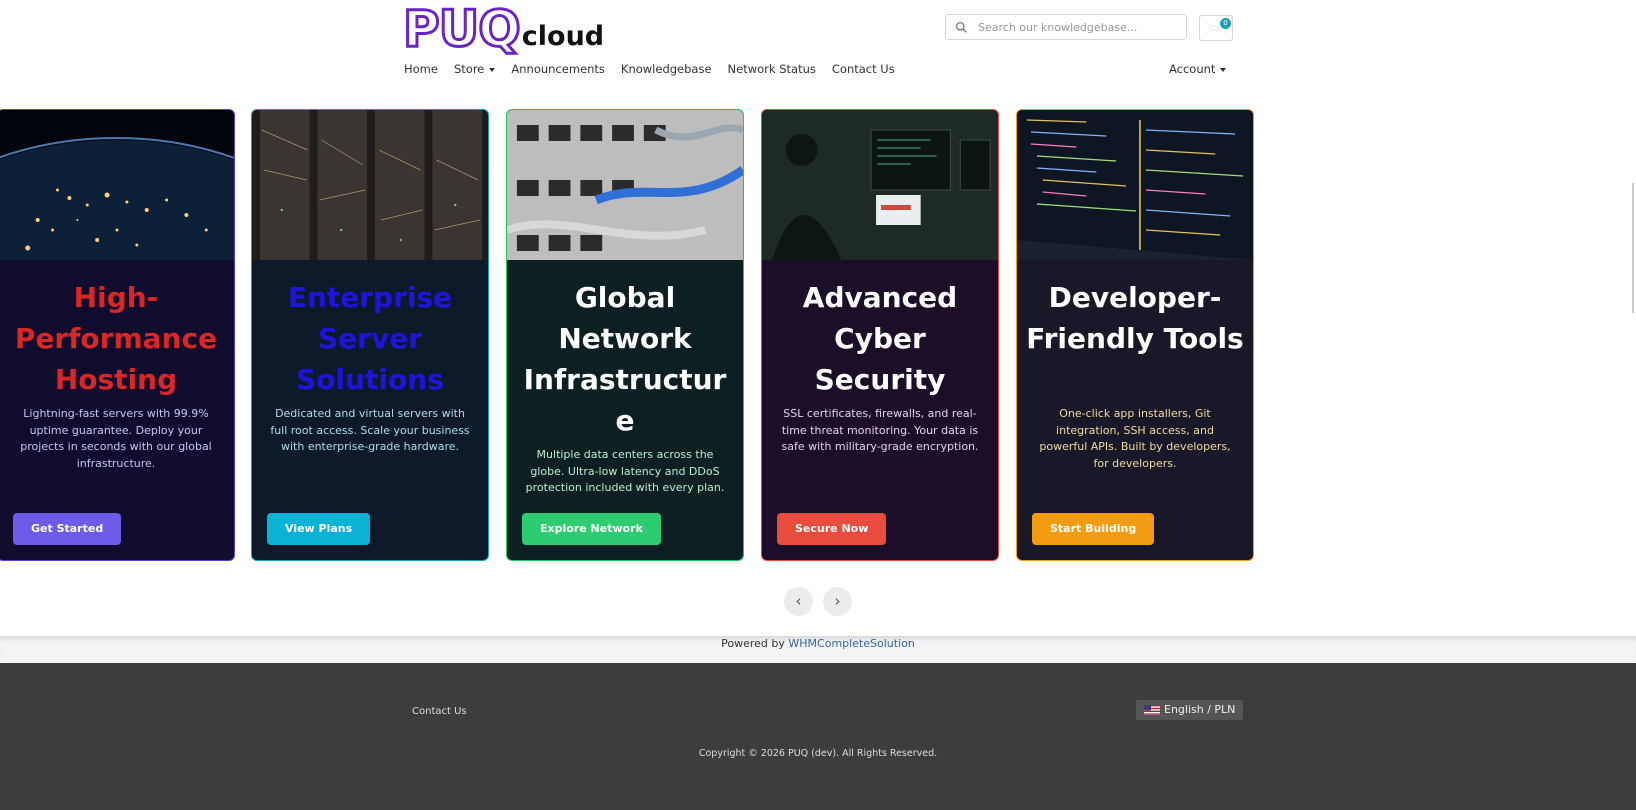 This screenshot has height=810, width=1636. I want to click on language-currency-button: English / PLN, so click(1190, 710).